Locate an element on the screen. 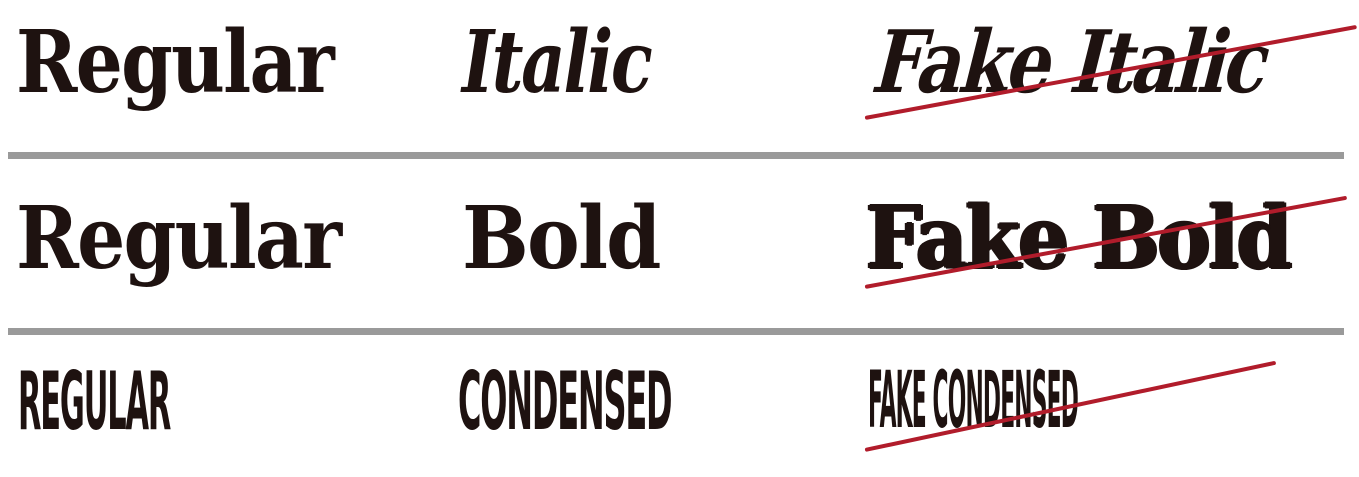  bold-sample: Bold is located at coordinates (562, 238).